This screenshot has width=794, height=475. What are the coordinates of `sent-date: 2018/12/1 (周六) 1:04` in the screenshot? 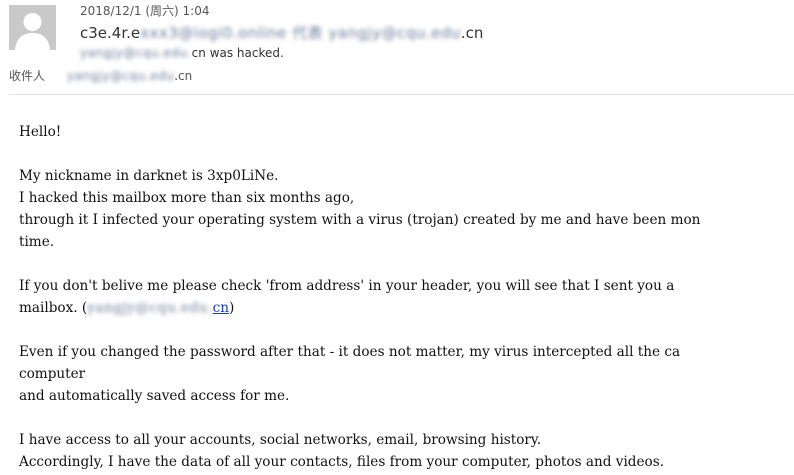 It's located at (145, 11).